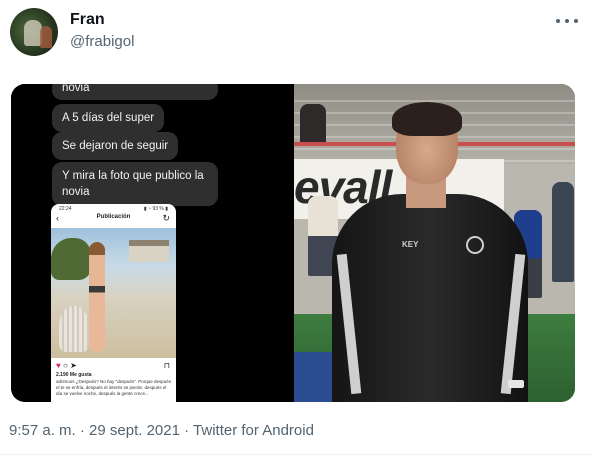 This screenshot has height=455, width=592. I want to click on author-handle: @frabigol, so click(102, 41).